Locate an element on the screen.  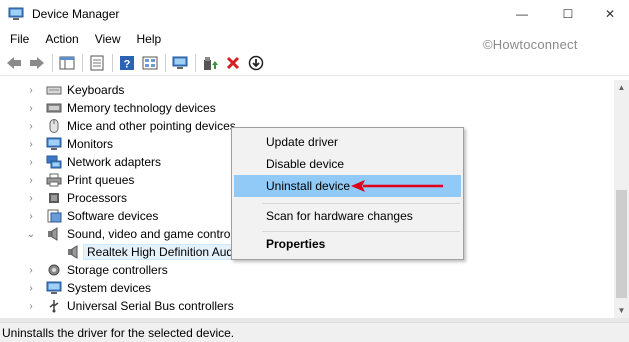
tree-item-realtek-audio: Realtek High Definition Audi is located at coordinates (143, 252).